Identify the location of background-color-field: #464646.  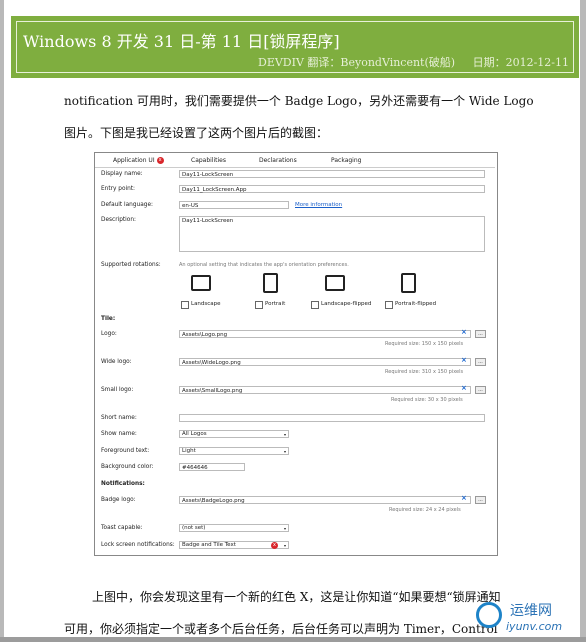
(212, 467).